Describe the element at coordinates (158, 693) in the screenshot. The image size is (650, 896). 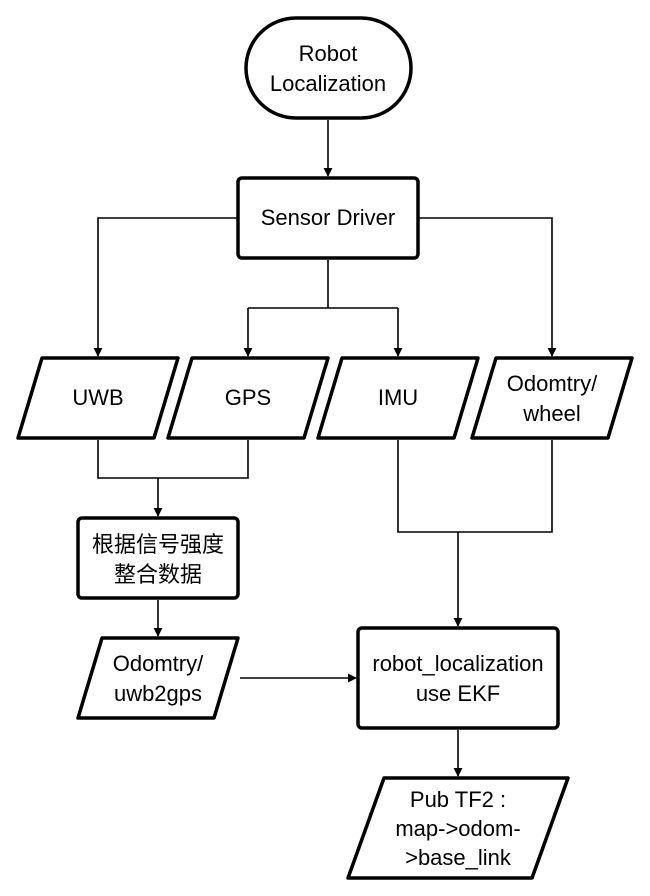
I see `node-odom-uwb-line2: uwb2gps` at that location.